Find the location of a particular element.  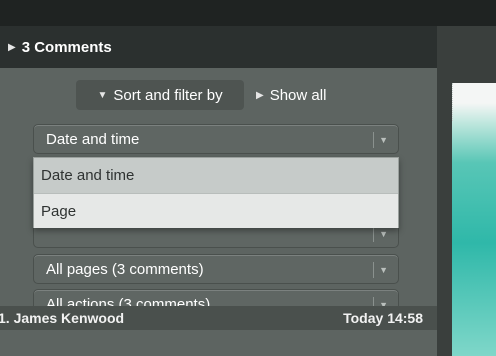

comment-list-item: 1. James Kenwood Today 14:58 is located at coordinates (218, 318).